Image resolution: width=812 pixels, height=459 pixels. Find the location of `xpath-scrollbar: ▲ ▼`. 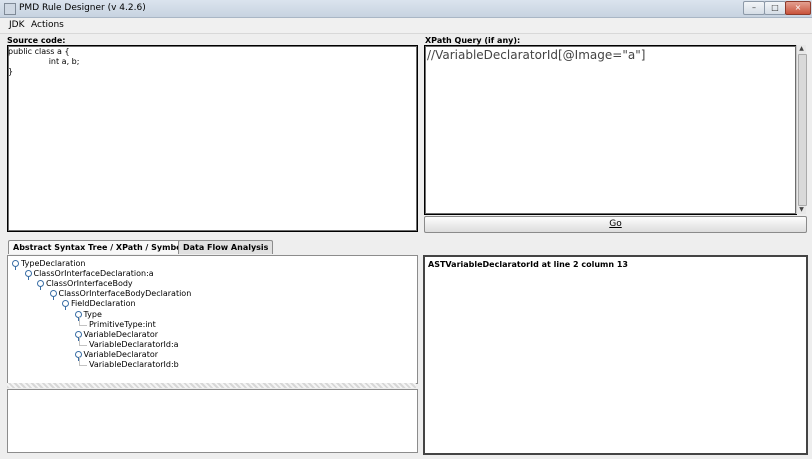

xpath-scrollbar: ▲ ▼ is located at coordinates (801, 129).